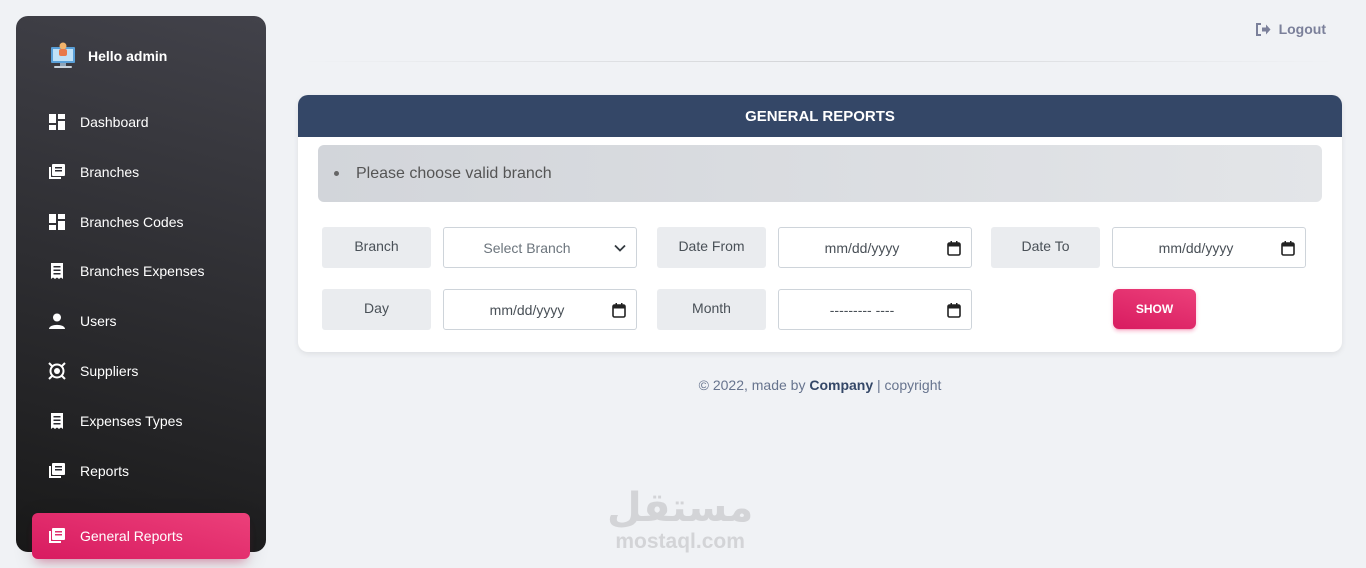 The image size is (1366, 568). I want to click on sidebar-item-suppliers: Suppliers, so click(141, 371).